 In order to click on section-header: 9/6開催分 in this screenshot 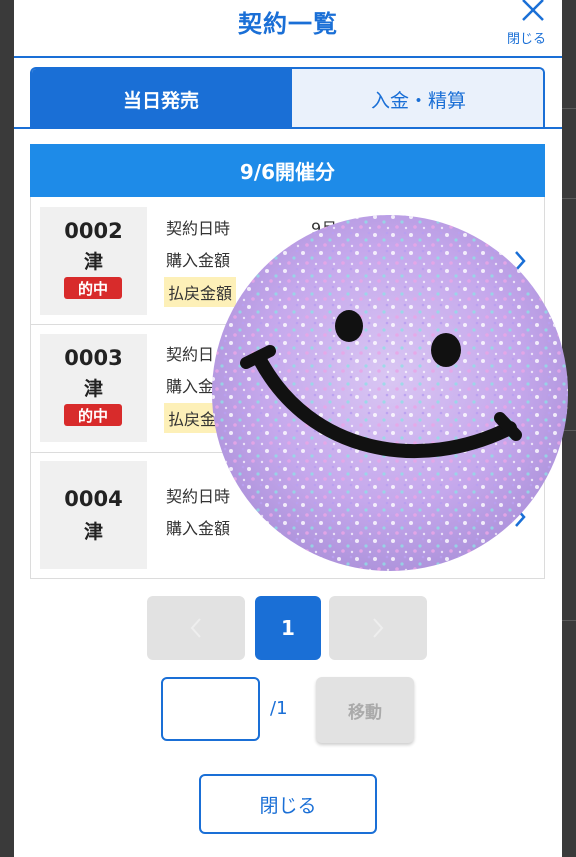, I will do `click(287, 170)`.